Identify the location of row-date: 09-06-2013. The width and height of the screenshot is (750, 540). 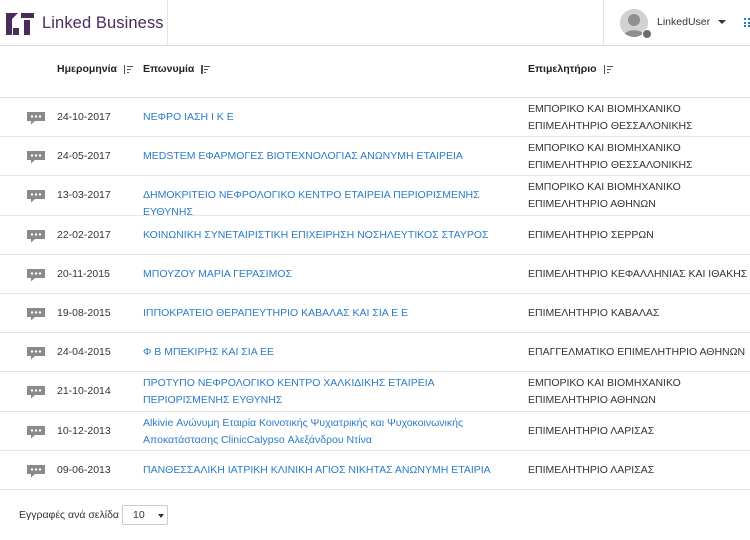
(84, 469).